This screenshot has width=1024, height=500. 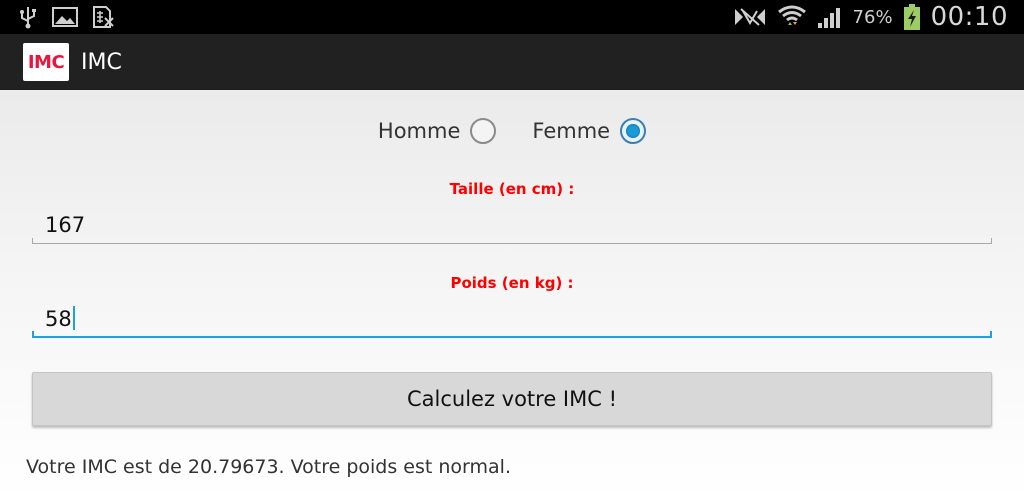 What do you see at coordinates (969, 17) in the screenshot?
I see `clock: 00:10` at bounding box center [969, 17].